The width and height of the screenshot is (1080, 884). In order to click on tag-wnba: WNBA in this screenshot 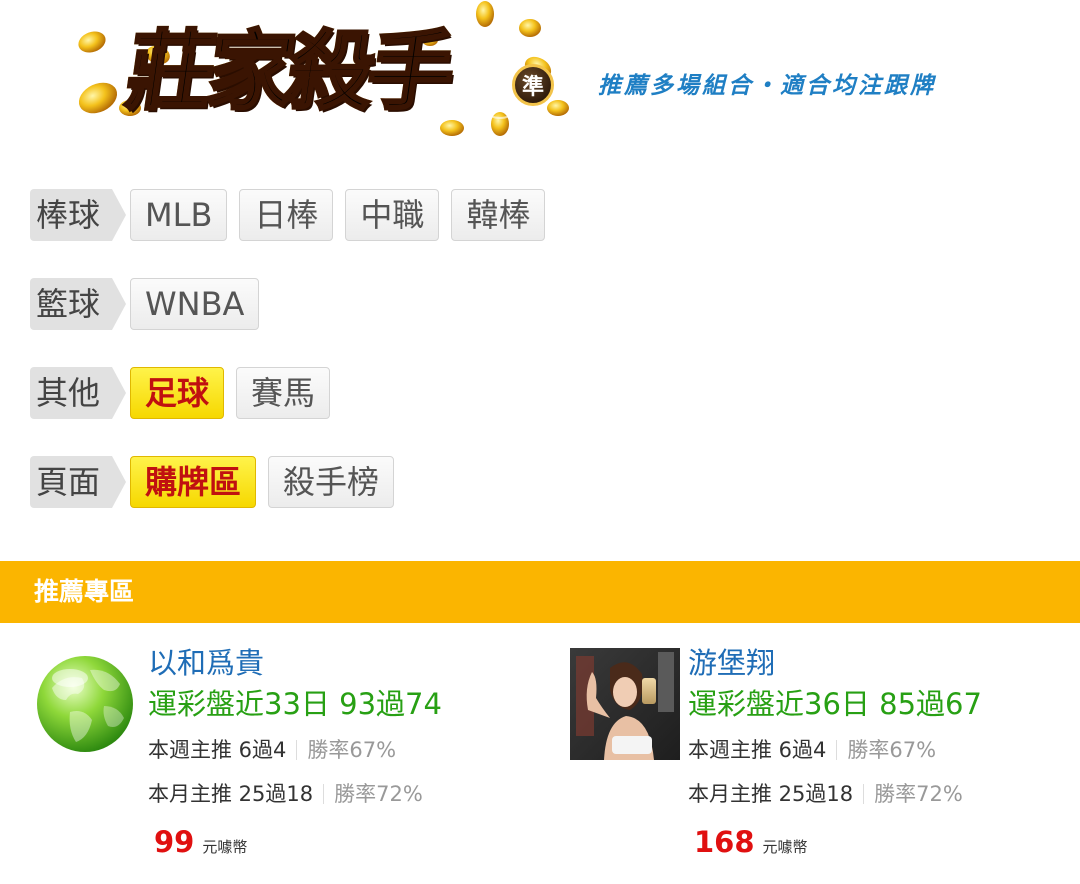, I will do `click(195, 304)`.